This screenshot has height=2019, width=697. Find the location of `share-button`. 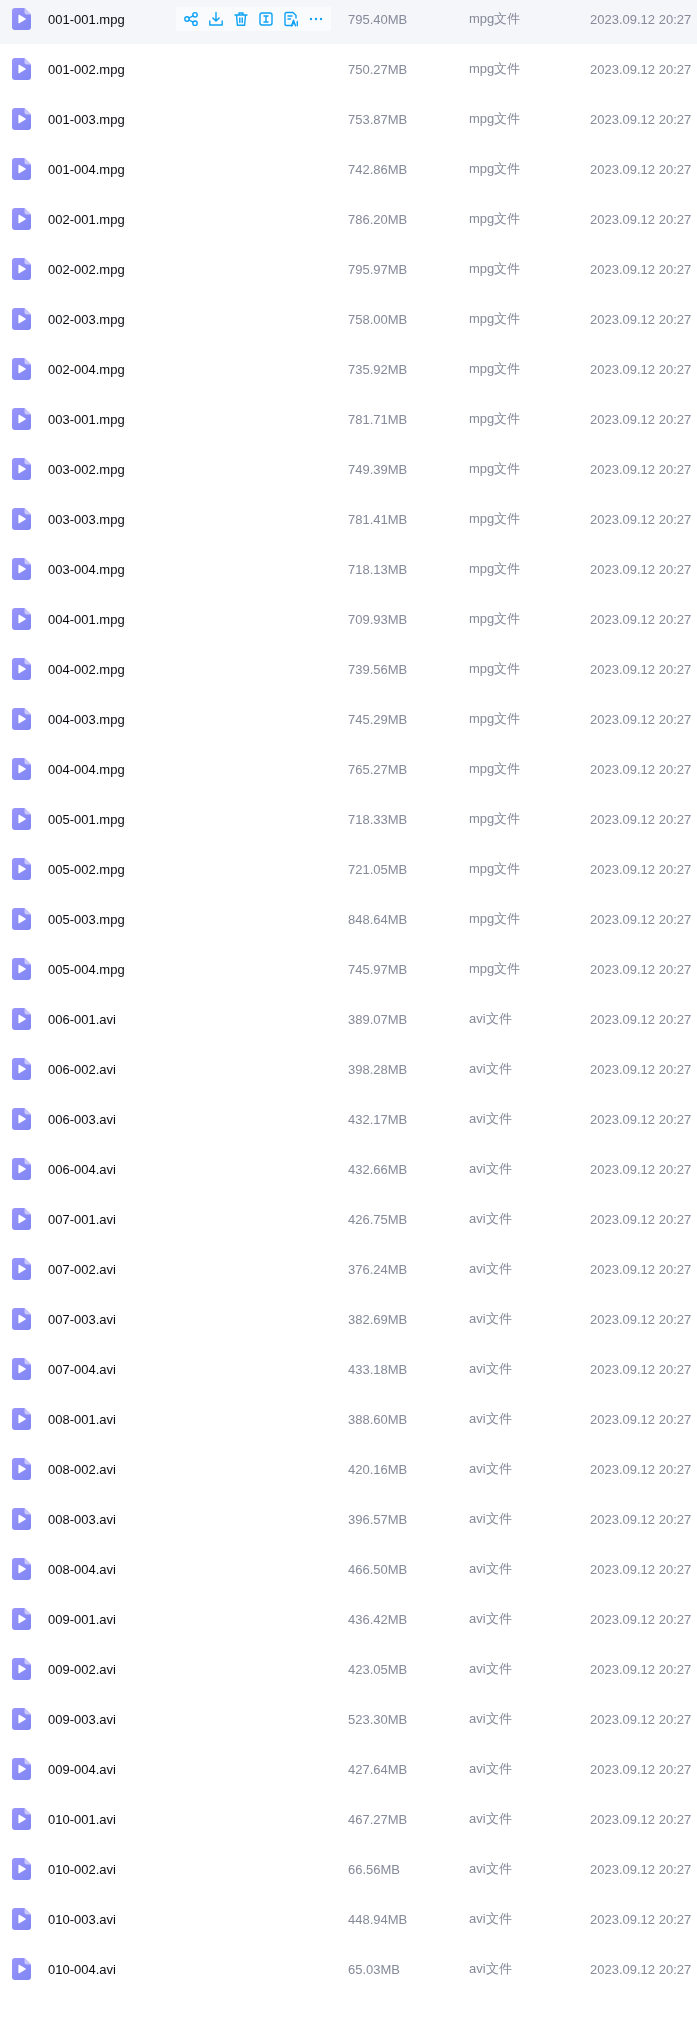

share-button is located at coordinates (191, 19).